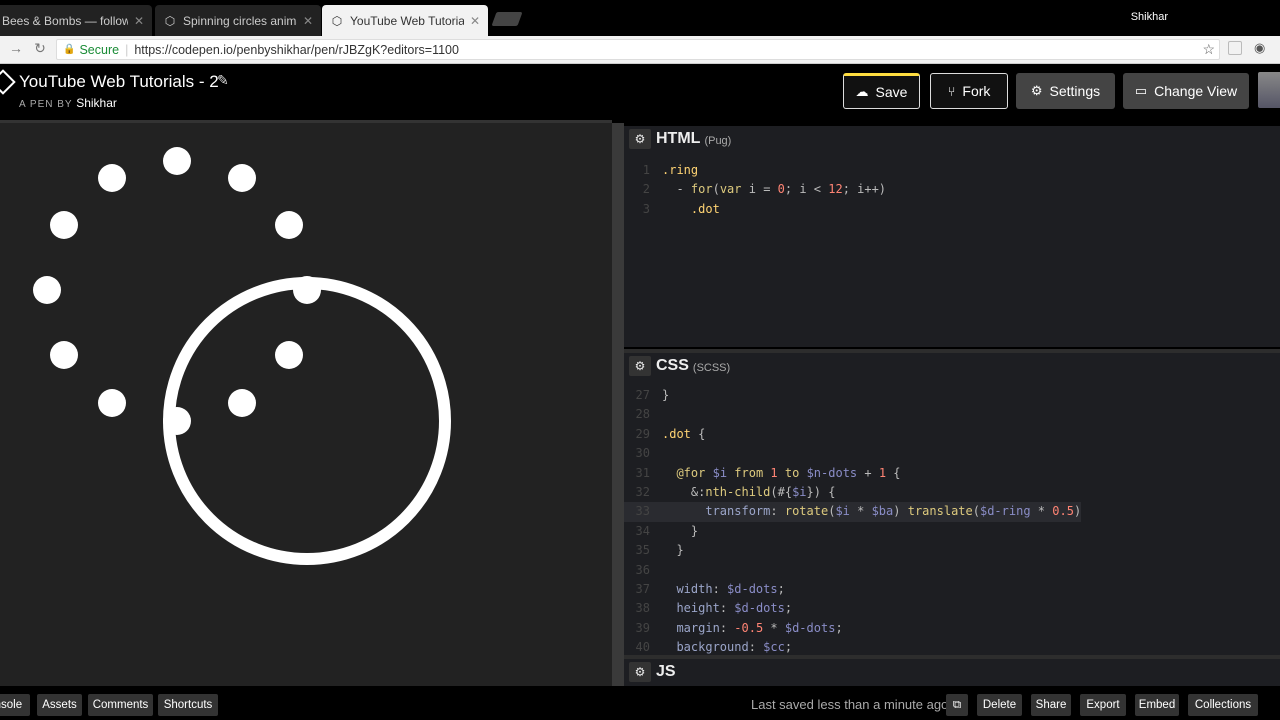 This screenshot has height=720, width=1280. What do you see at coordinates (666, 671) in the screenshot?
I see `js-editor-title: JS` at bounding box center [666, 671].